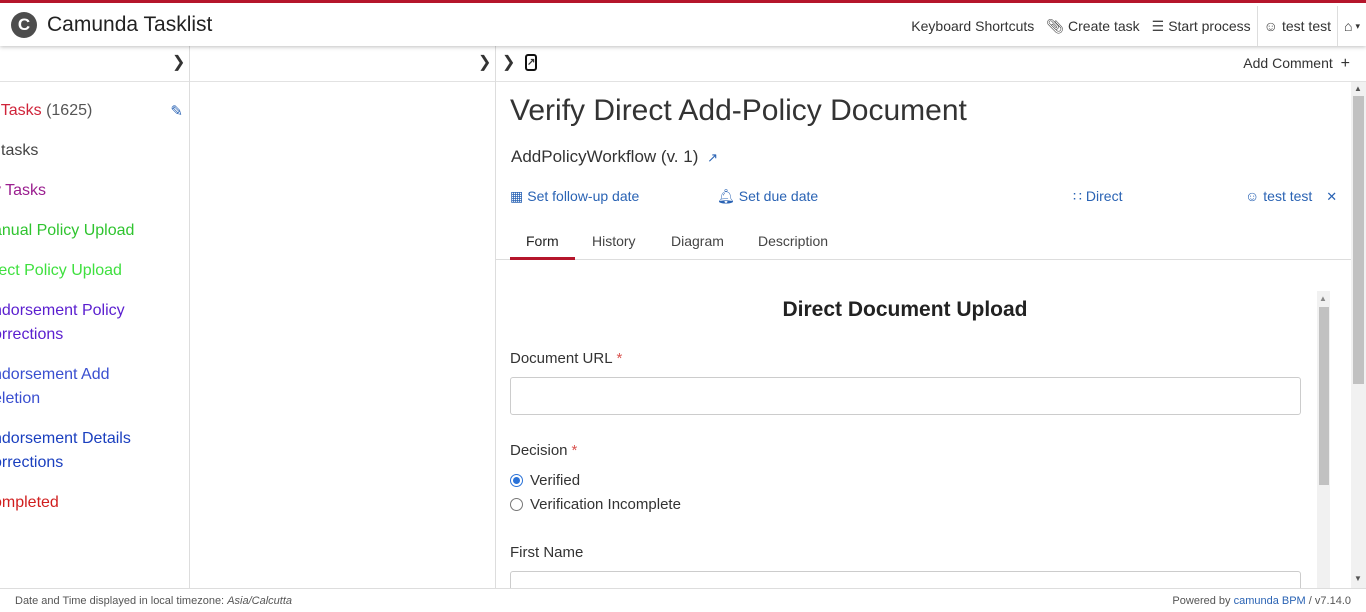 The image size is (1366, 612). Describe the element at coordinates (516, 480) in the screenshot. I see `radio-button-selected` at that location.